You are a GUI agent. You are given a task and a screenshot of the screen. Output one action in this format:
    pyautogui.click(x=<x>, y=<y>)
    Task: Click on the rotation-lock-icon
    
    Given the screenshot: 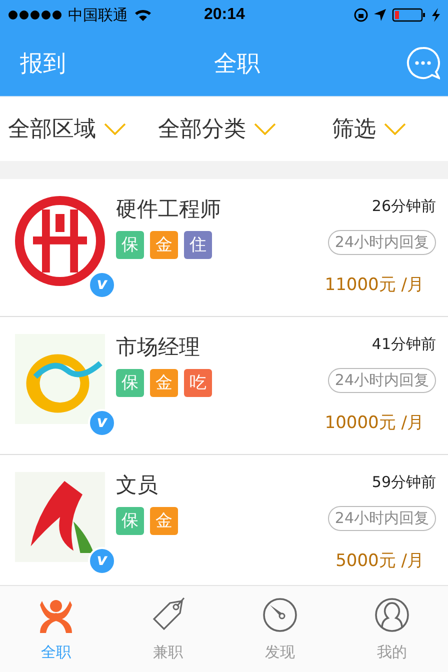 What is the action you would take?
    pyautogui.click(x=361, y=15)
    